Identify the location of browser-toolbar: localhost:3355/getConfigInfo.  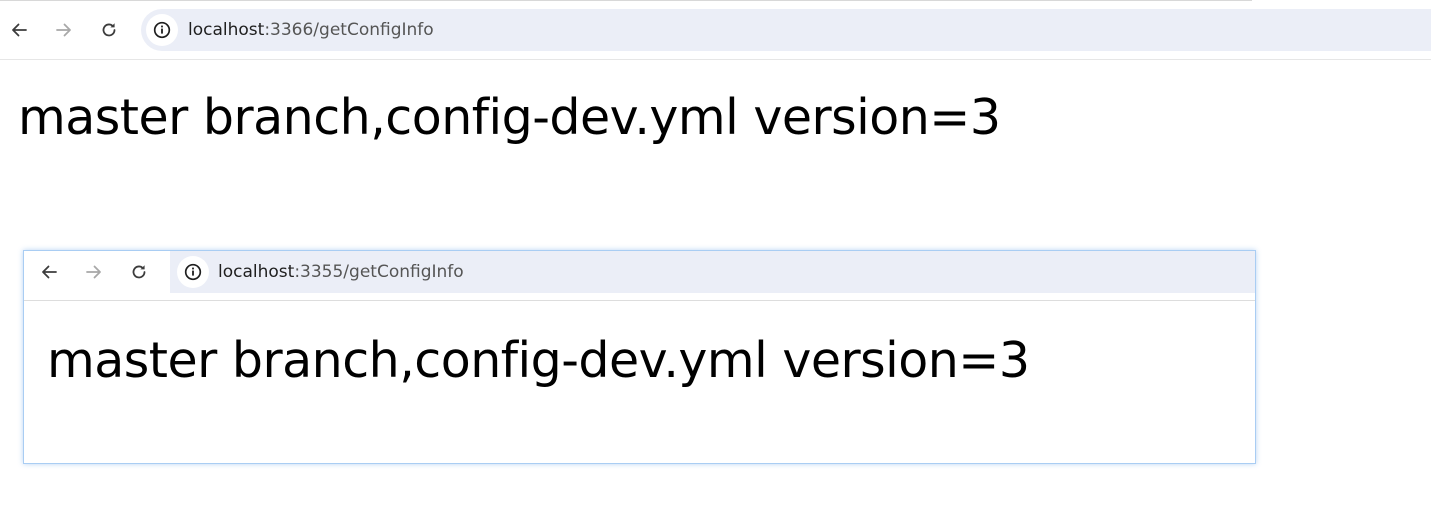
(639, 272).